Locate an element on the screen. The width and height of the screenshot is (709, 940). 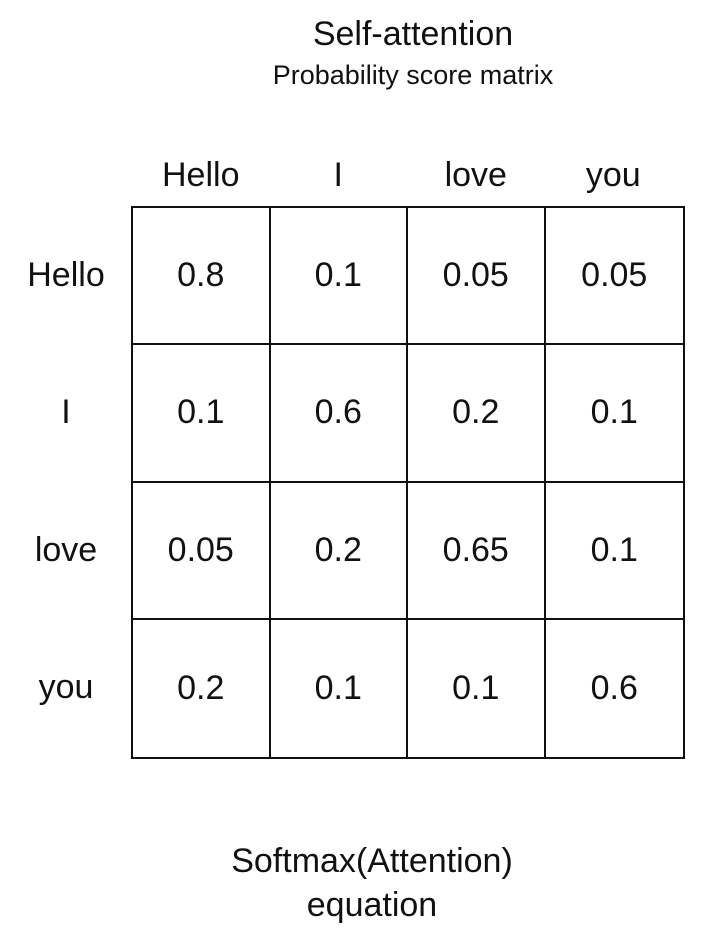
column-header-i: I is located at coordinates (338, 175).